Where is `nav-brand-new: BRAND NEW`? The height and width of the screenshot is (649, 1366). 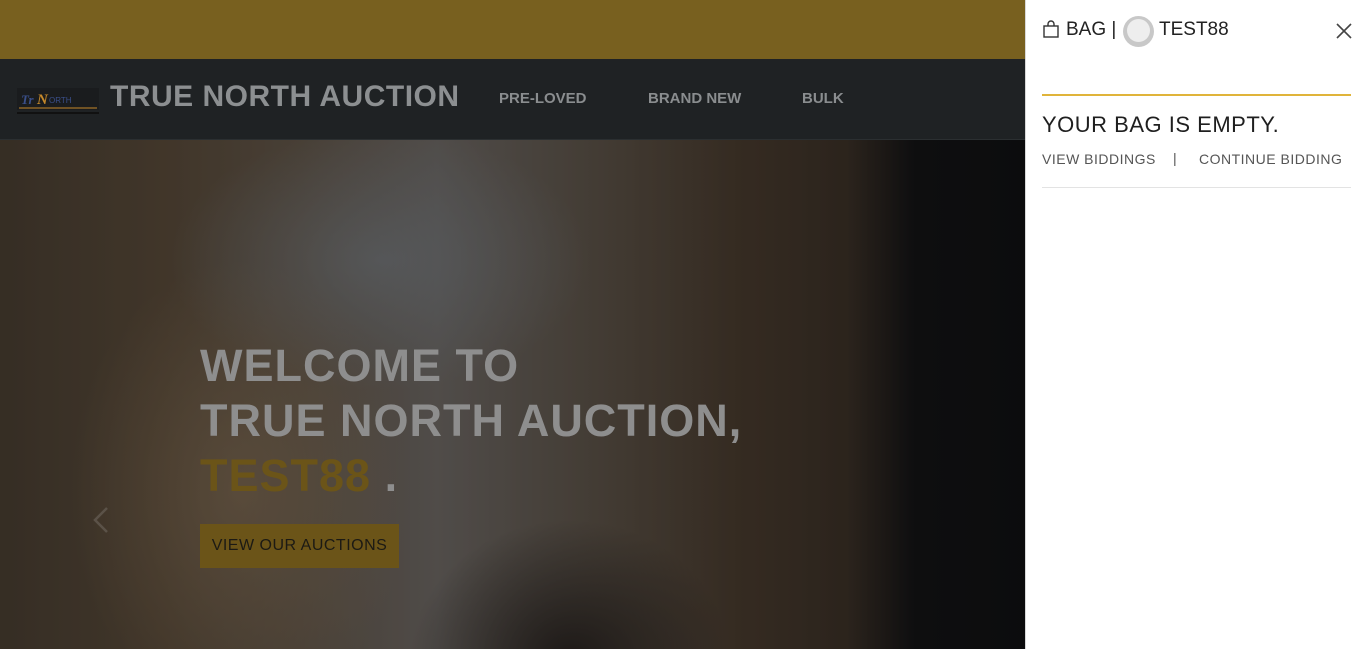
nav-brand-new: BRAND NEW is located at coordinates (694, 98).